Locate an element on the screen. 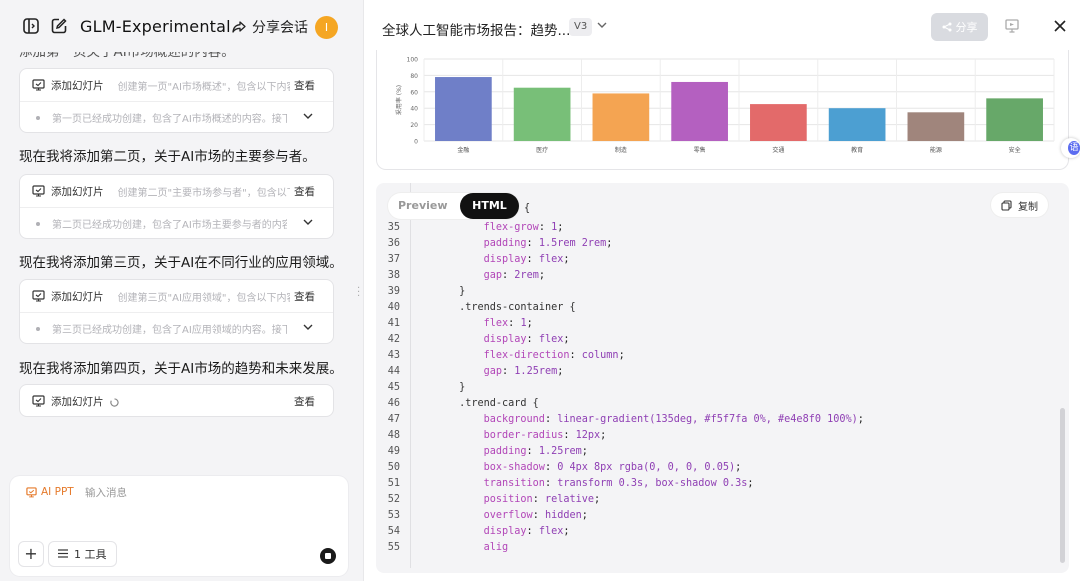 Image resolution: width=1080 pixels, height=581 pixels. tab-preview: Preview is located at coordinates (423, 205).